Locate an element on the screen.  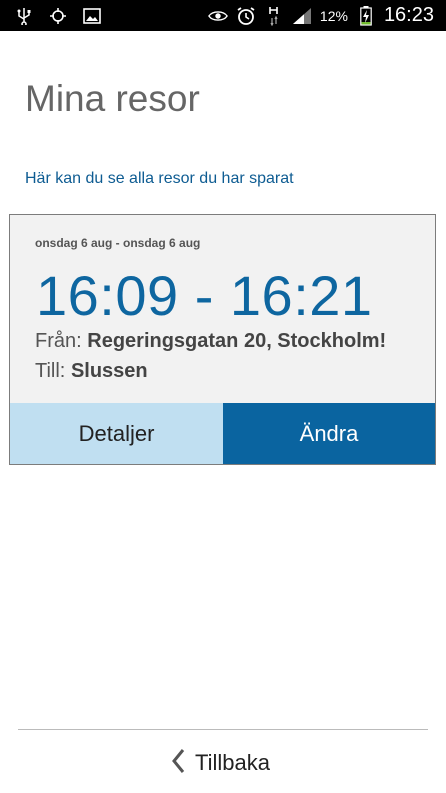
trip-dates: onsdag 6 aug - onsdag 6 aug is located at coordinates (118, 243).